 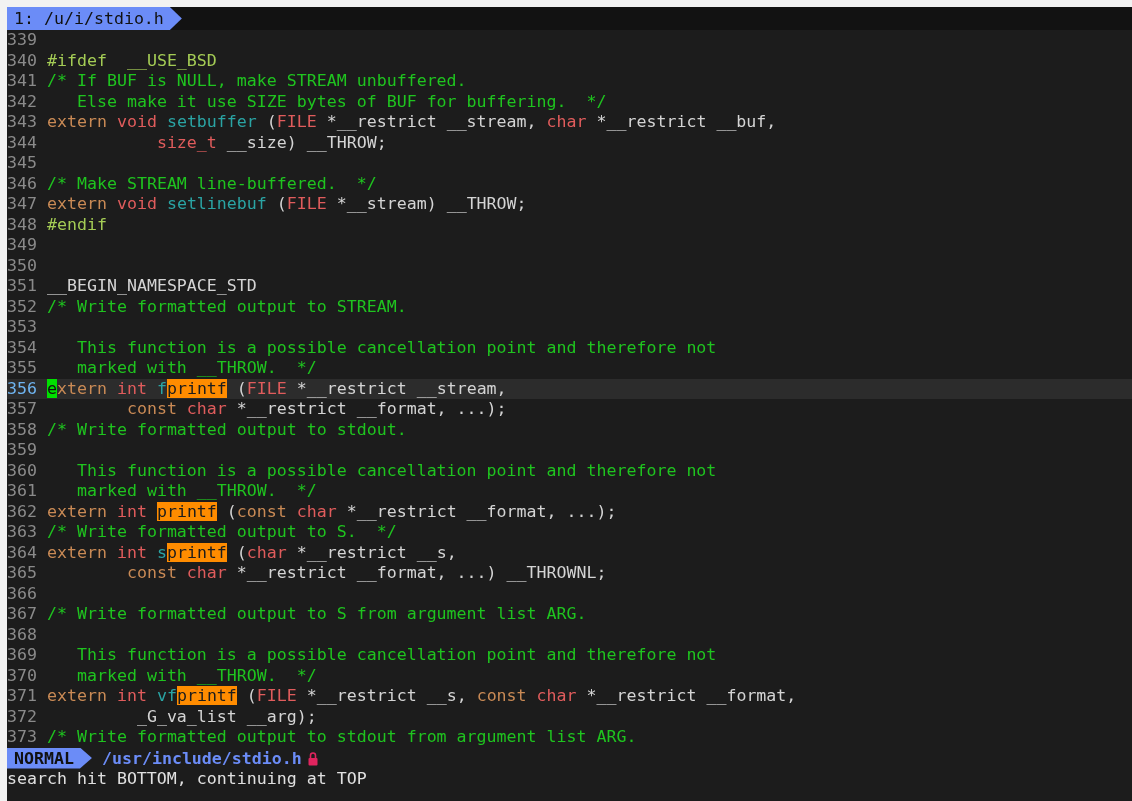 What do you see at coordinates (22, 306) in the screenshot?
I see `line-number: 352` at bounding box center [22, 306].